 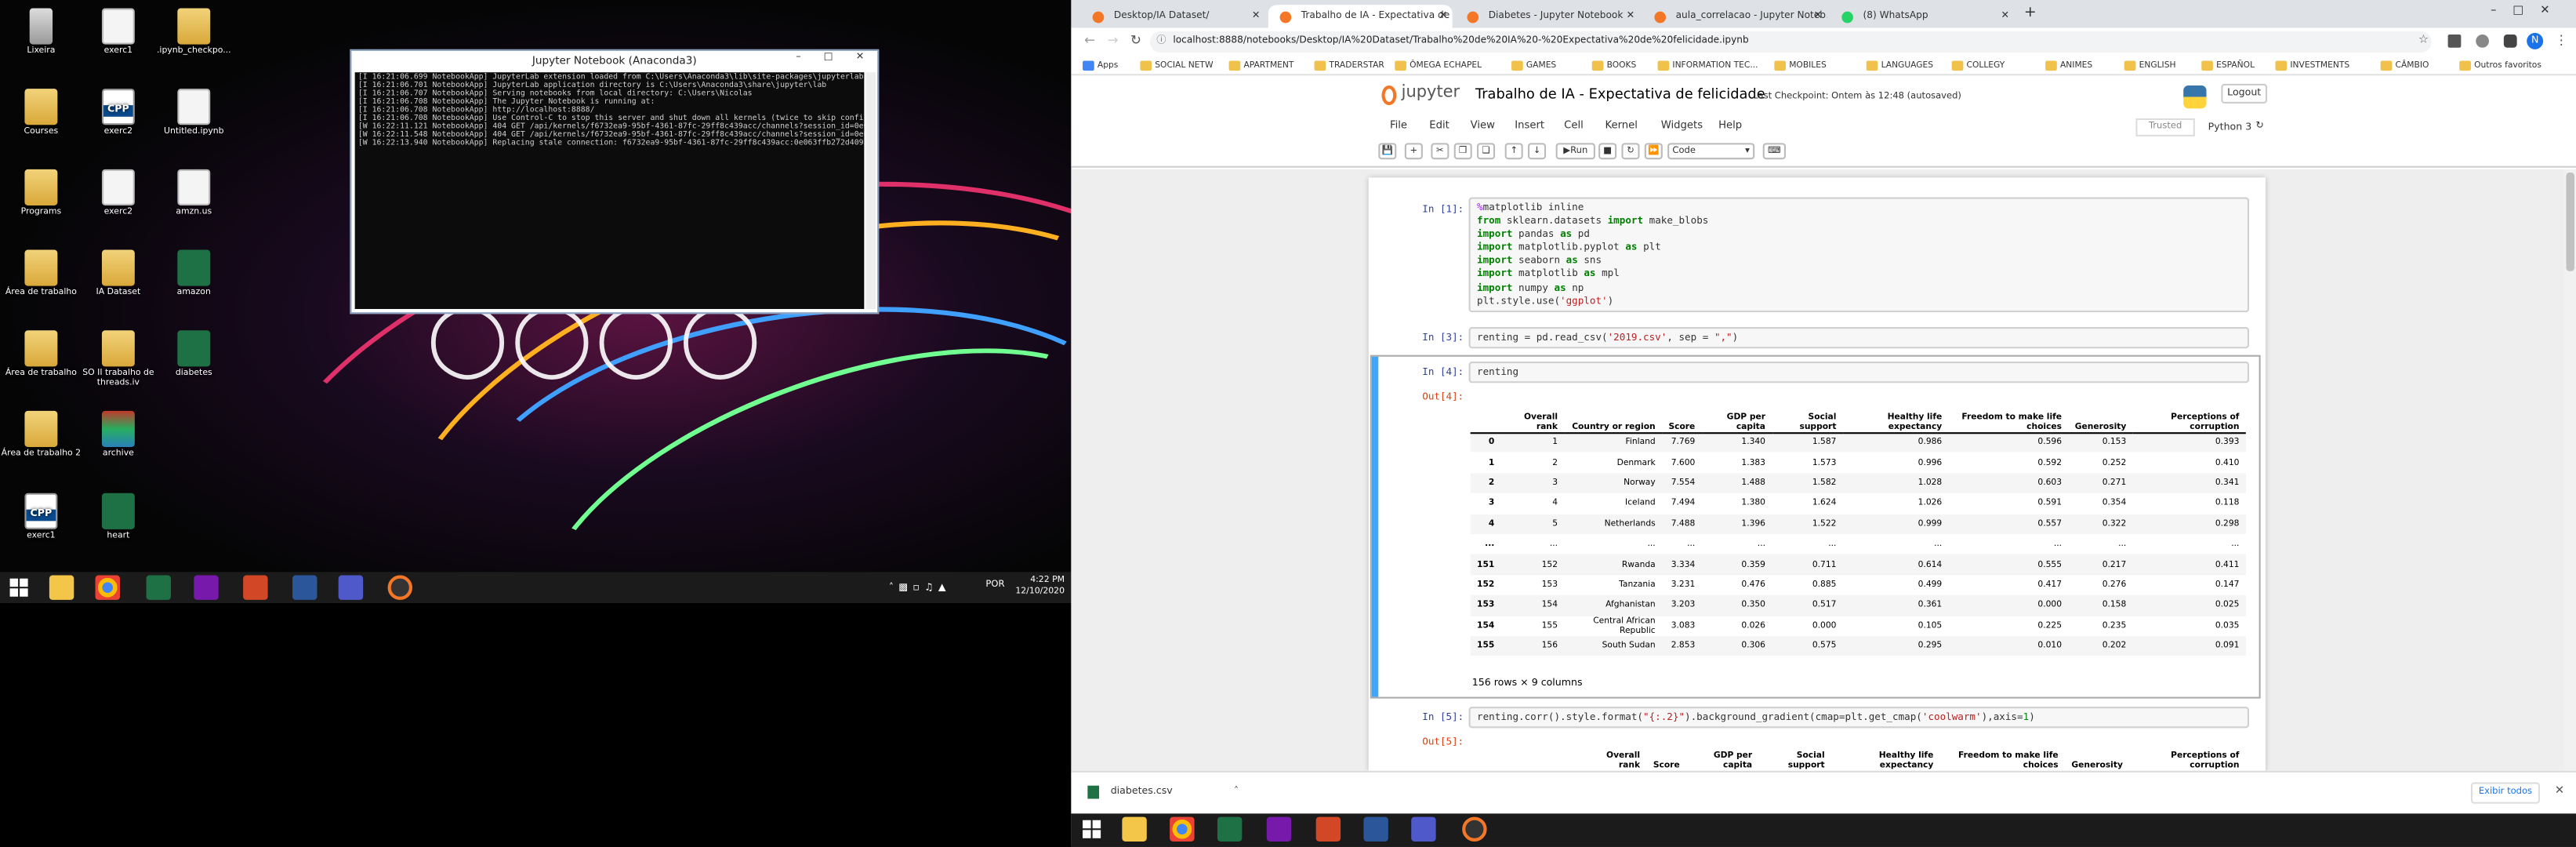 I want to click on trusted-indicator: Trusted, so click(x=2165, y=127).